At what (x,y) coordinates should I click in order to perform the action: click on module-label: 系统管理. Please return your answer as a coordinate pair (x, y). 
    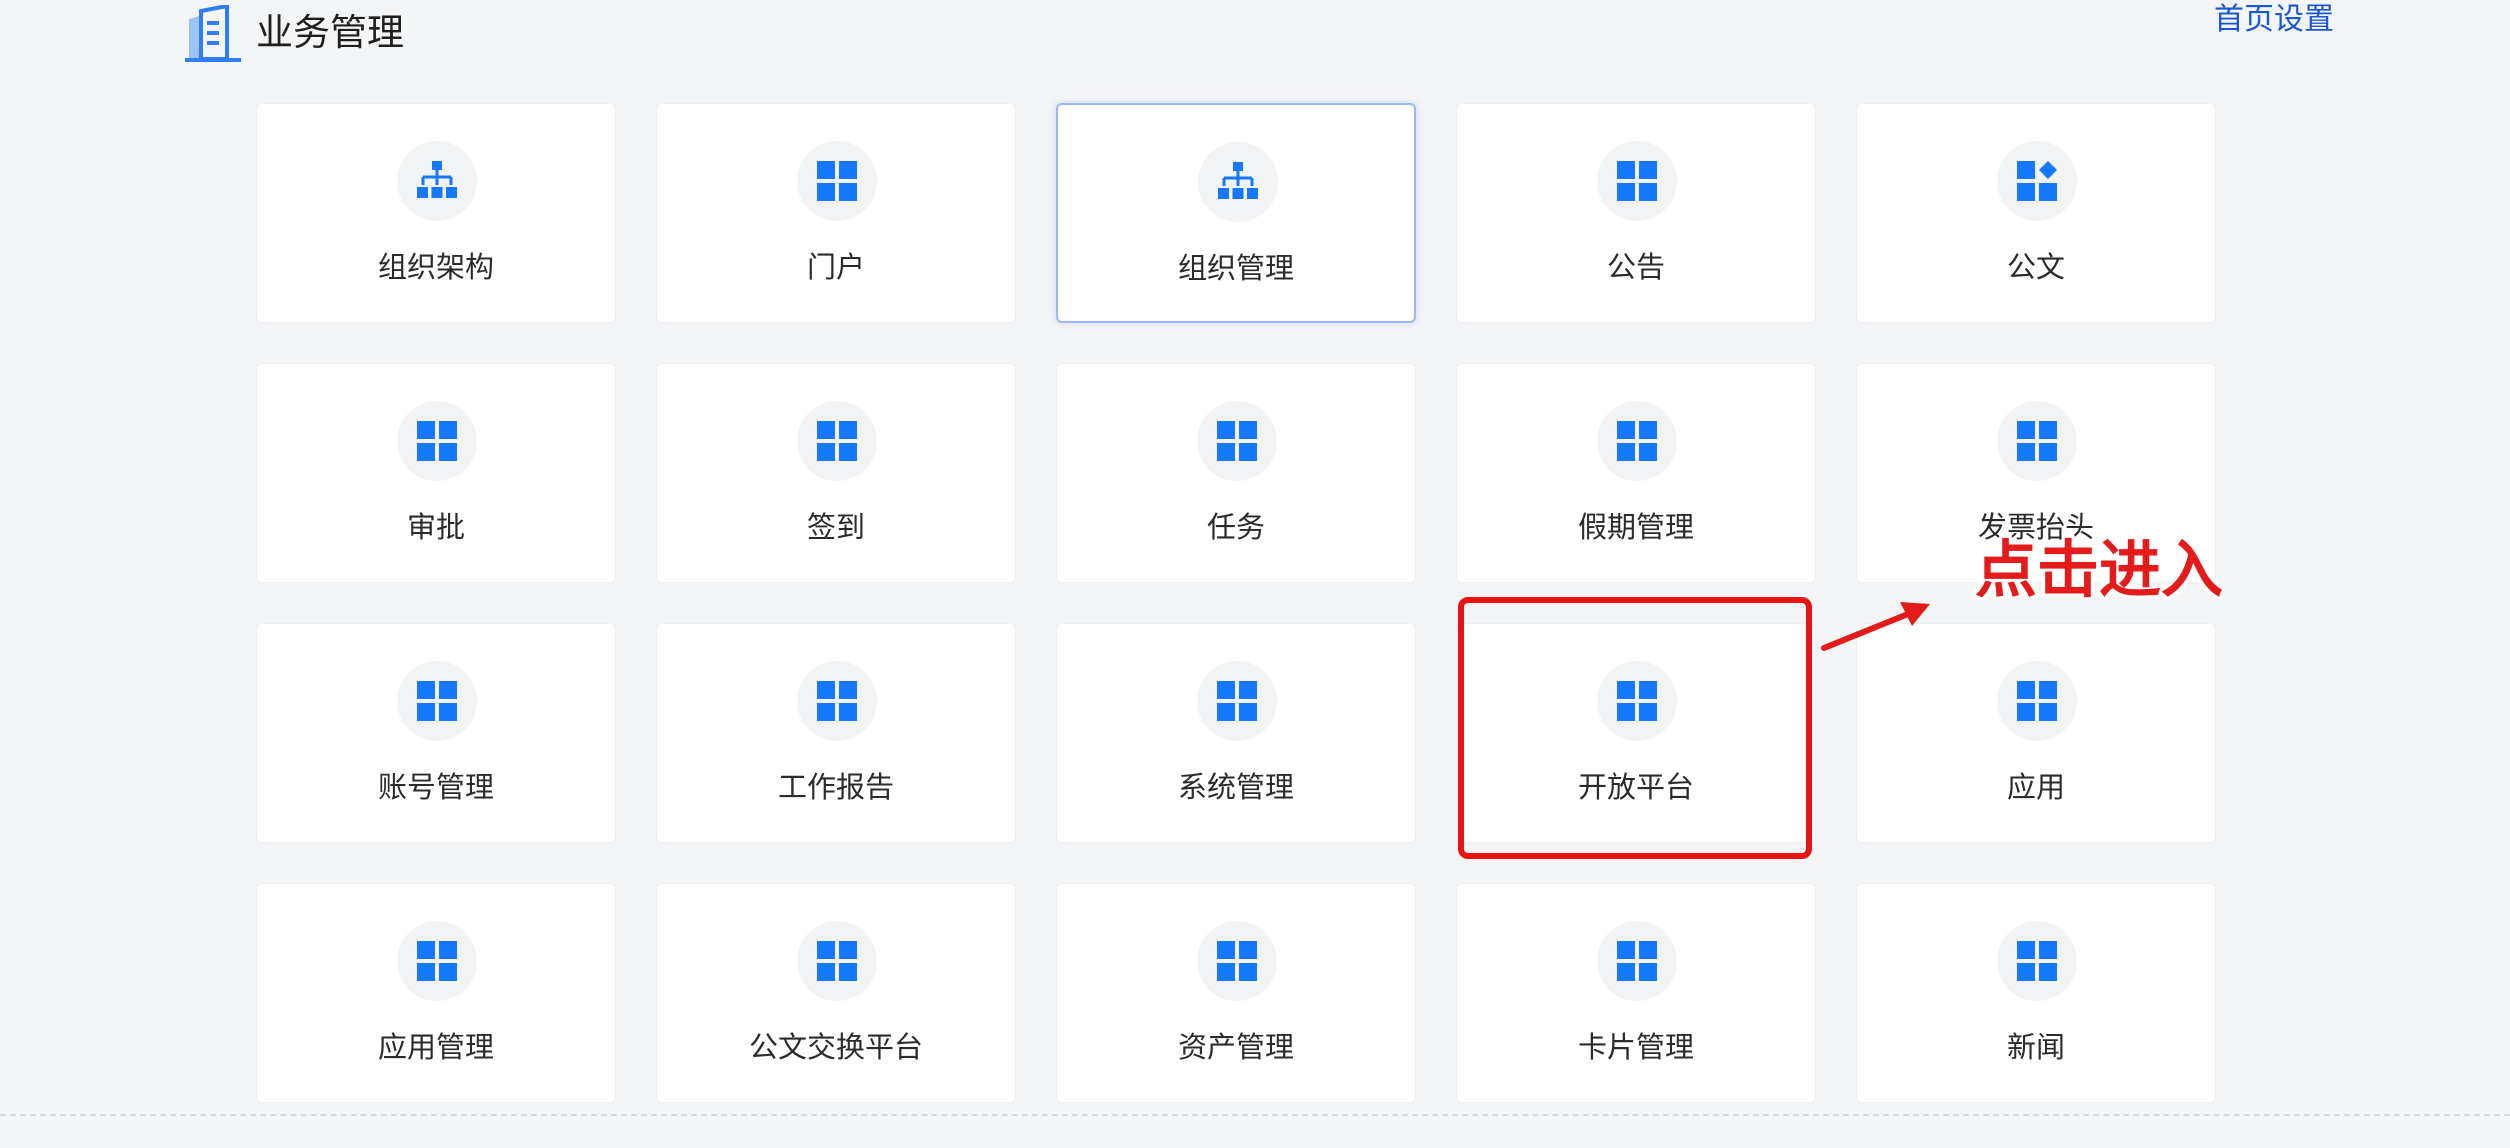
    Looking at the image, I should click on (1235, 787).